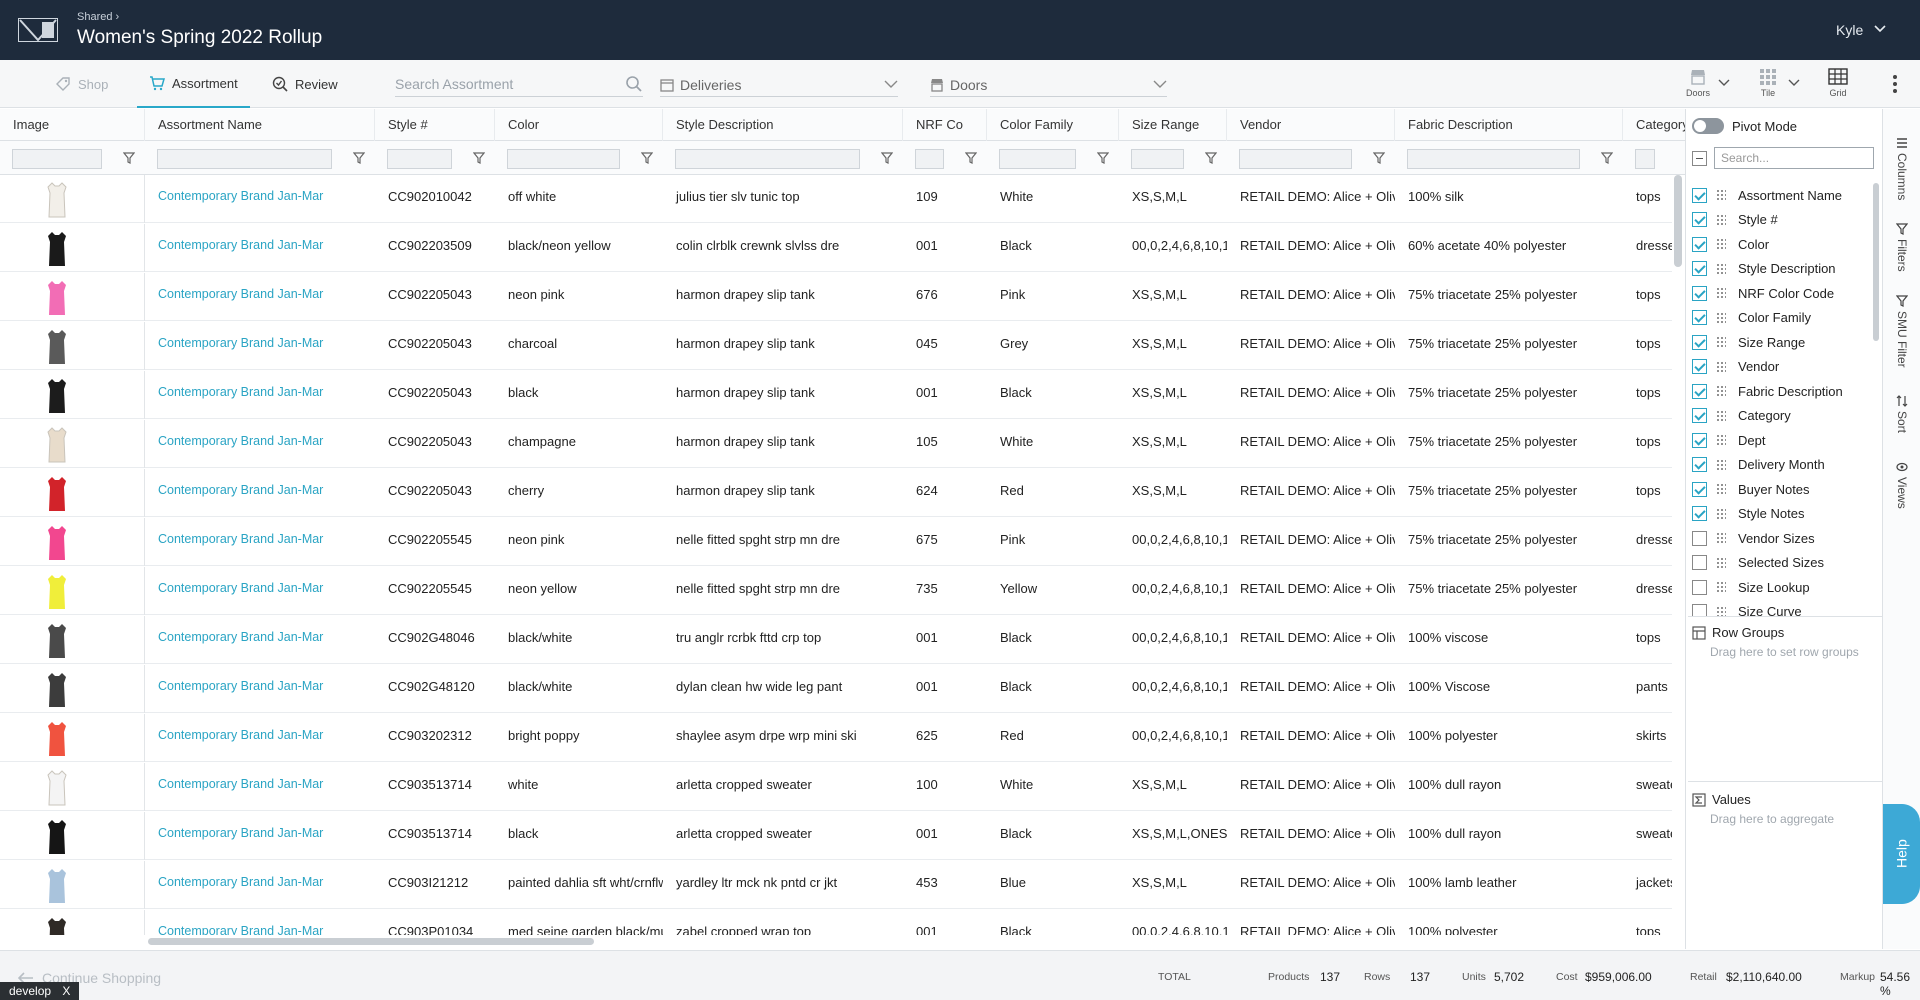 Image resolution: width=1920 pixels, height=1000 pixels. What do you see at coordinates (1849, 30) in the screenshot?
I see `user-name: Kyle` at bounding box center [1849, 30].